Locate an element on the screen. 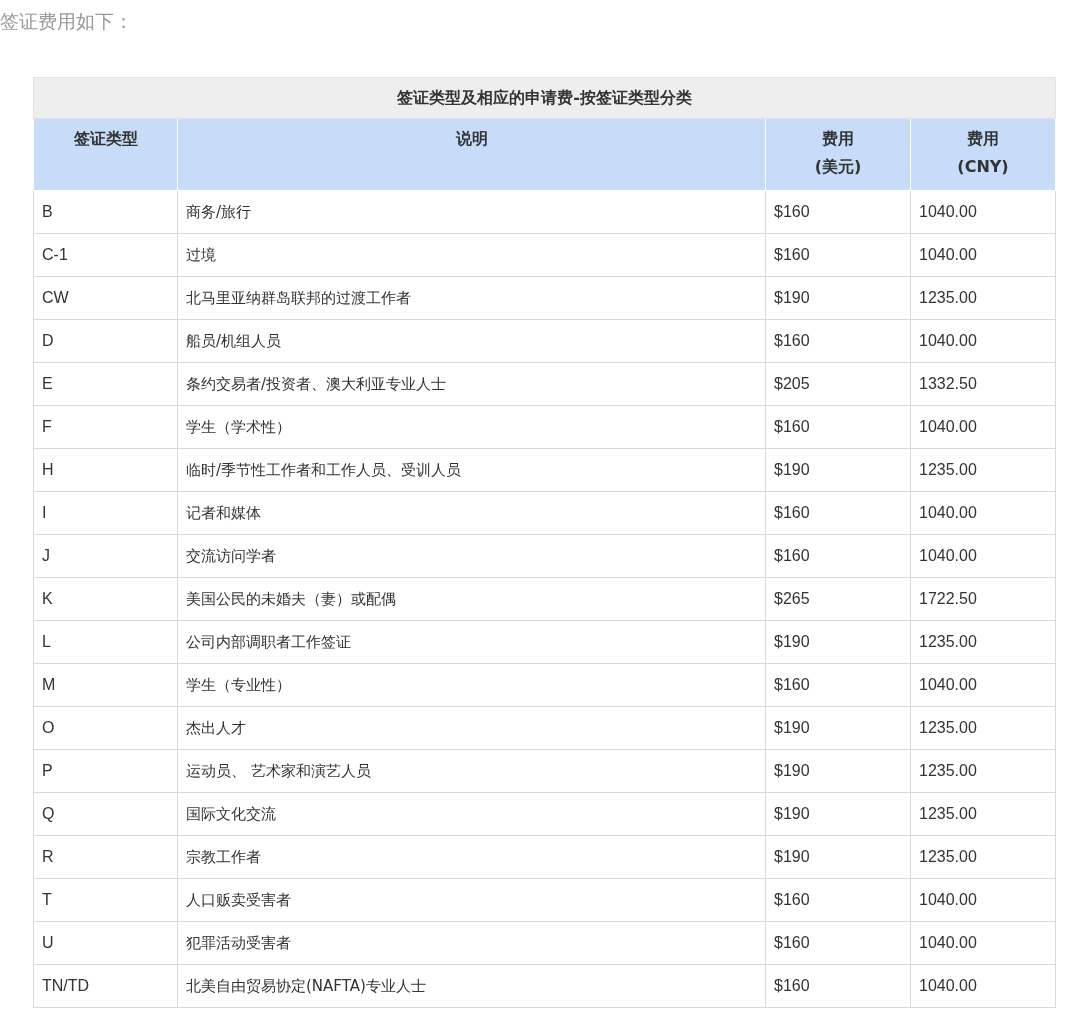 Image resolution: width=1080 pixels, height=1018 pixels. column-header: 费用 (美元) is located at coordinates (838, 154).